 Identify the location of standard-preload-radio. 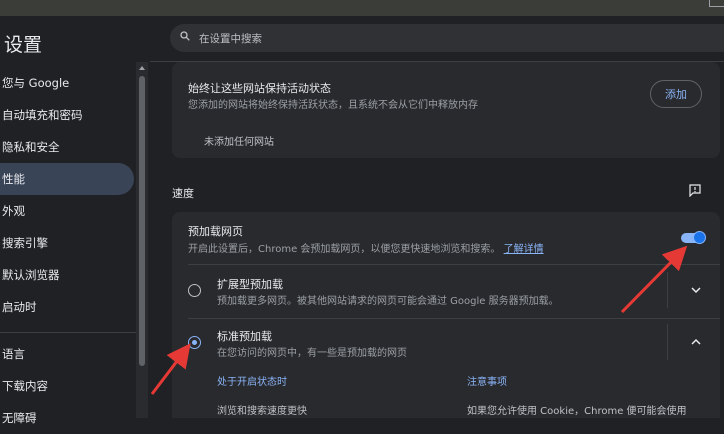
(194, 342).